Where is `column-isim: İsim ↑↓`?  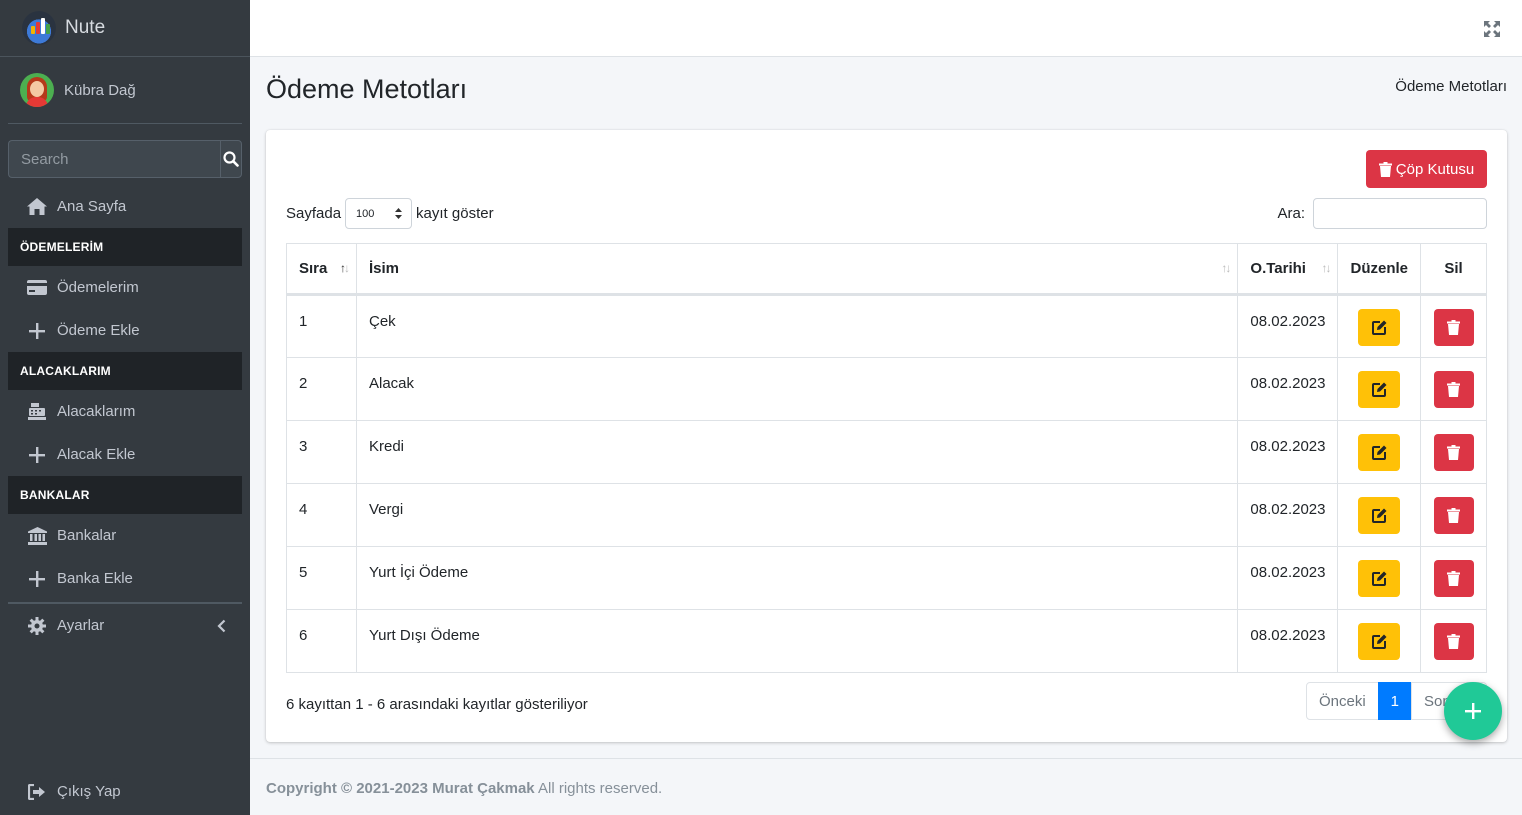 column-isim: İsim ↑↓ is located at coordinates (797, 269).